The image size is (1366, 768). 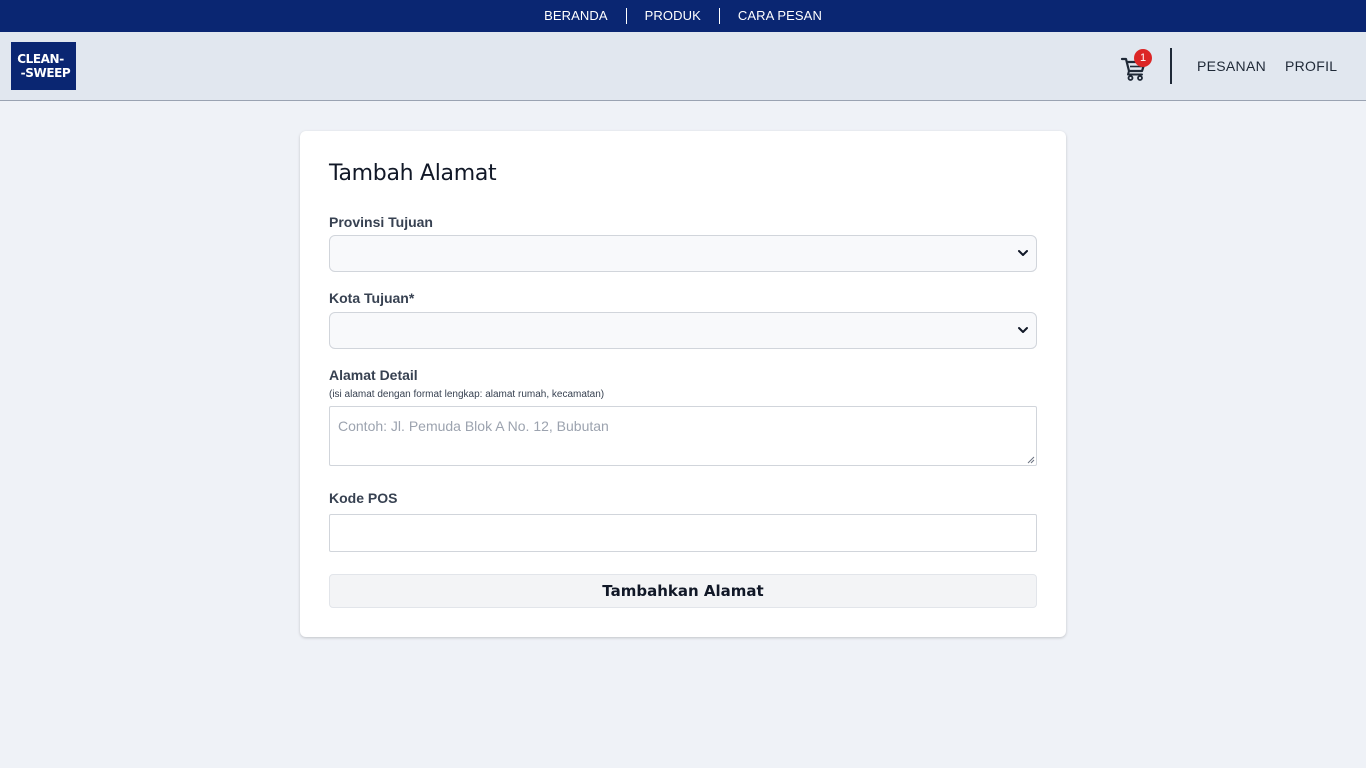 I want to click on postal-code-label: Kode POS, so click(x=363, y=498).